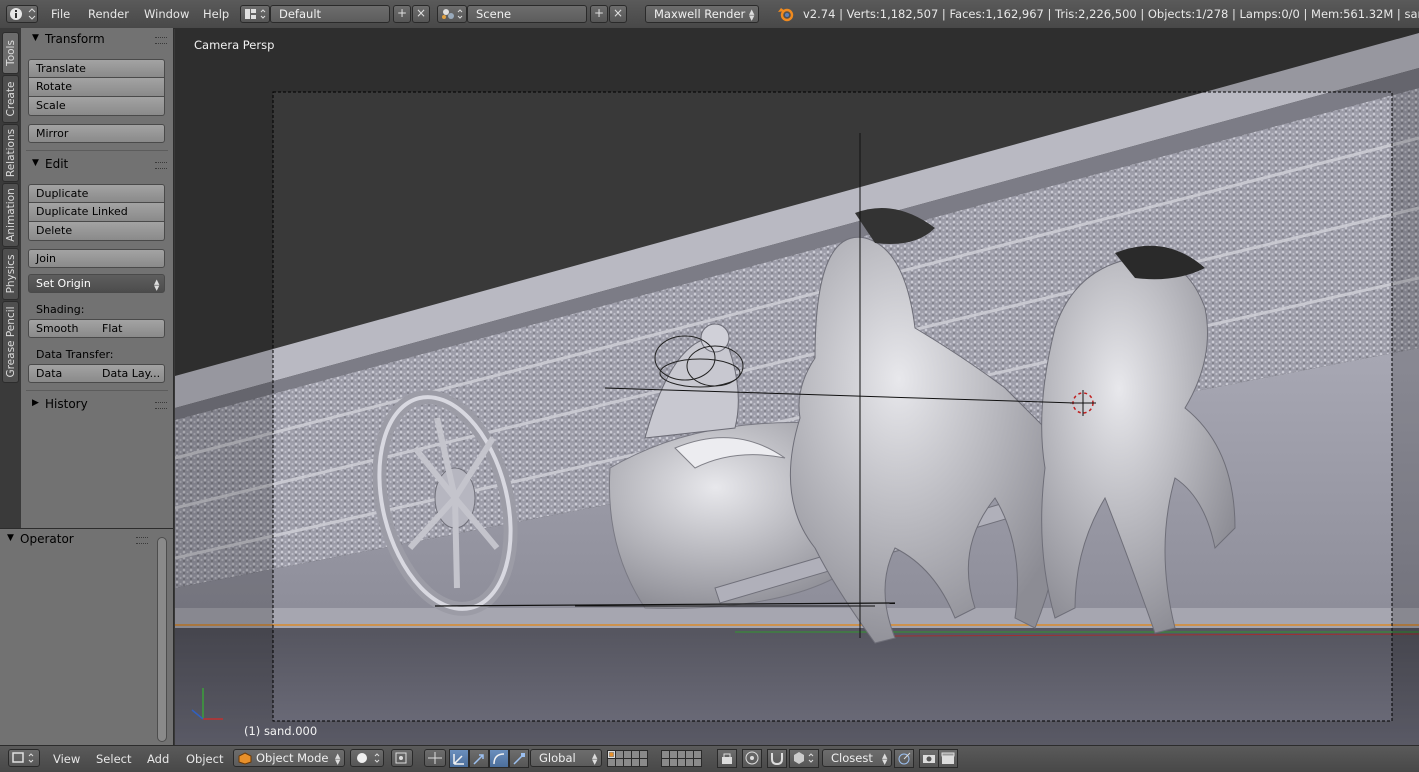 The image size is (1419, 772). I want to click on menu-file: File, so click(60, 14).